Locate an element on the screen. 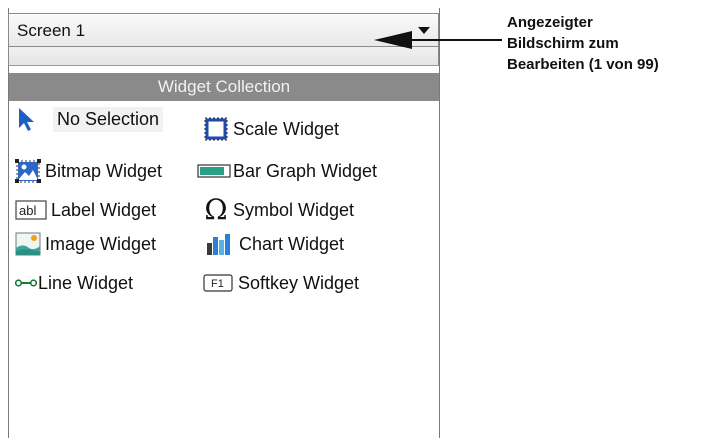 The image size is (705, 438). item-label: Label Widget is located at coordinates (104, 209).